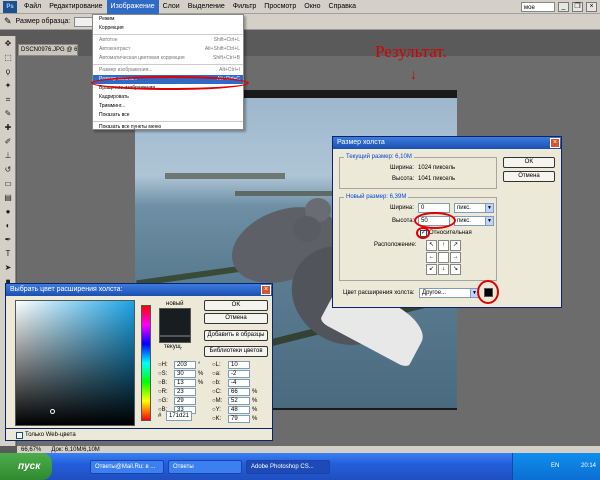  What do you see at coordinates (239, 401) in the screenshot?
I see `color-field-input: 52` at bounding box center [239, 401].